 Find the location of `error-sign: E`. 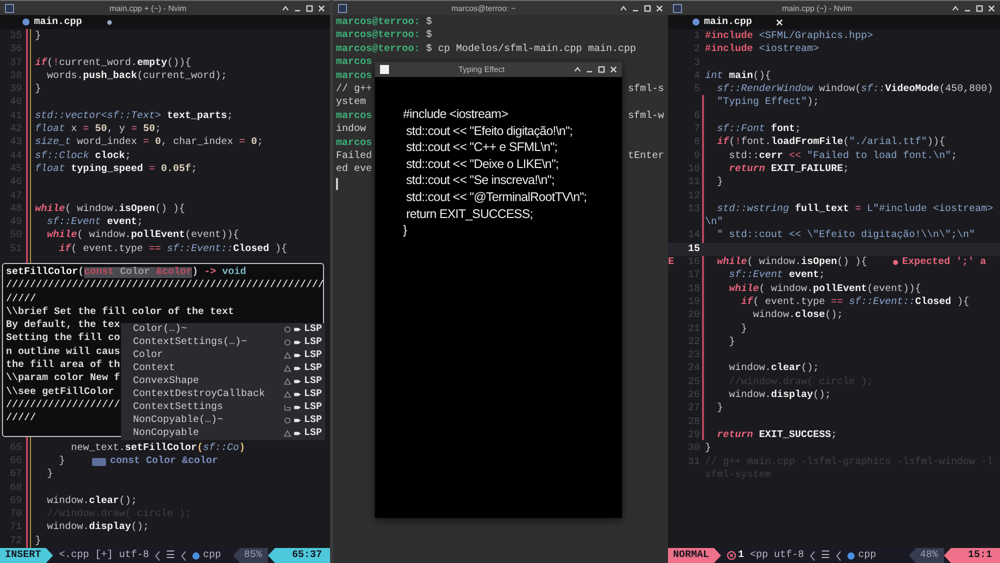

error-sign: E is located at coordinates (671, 262).